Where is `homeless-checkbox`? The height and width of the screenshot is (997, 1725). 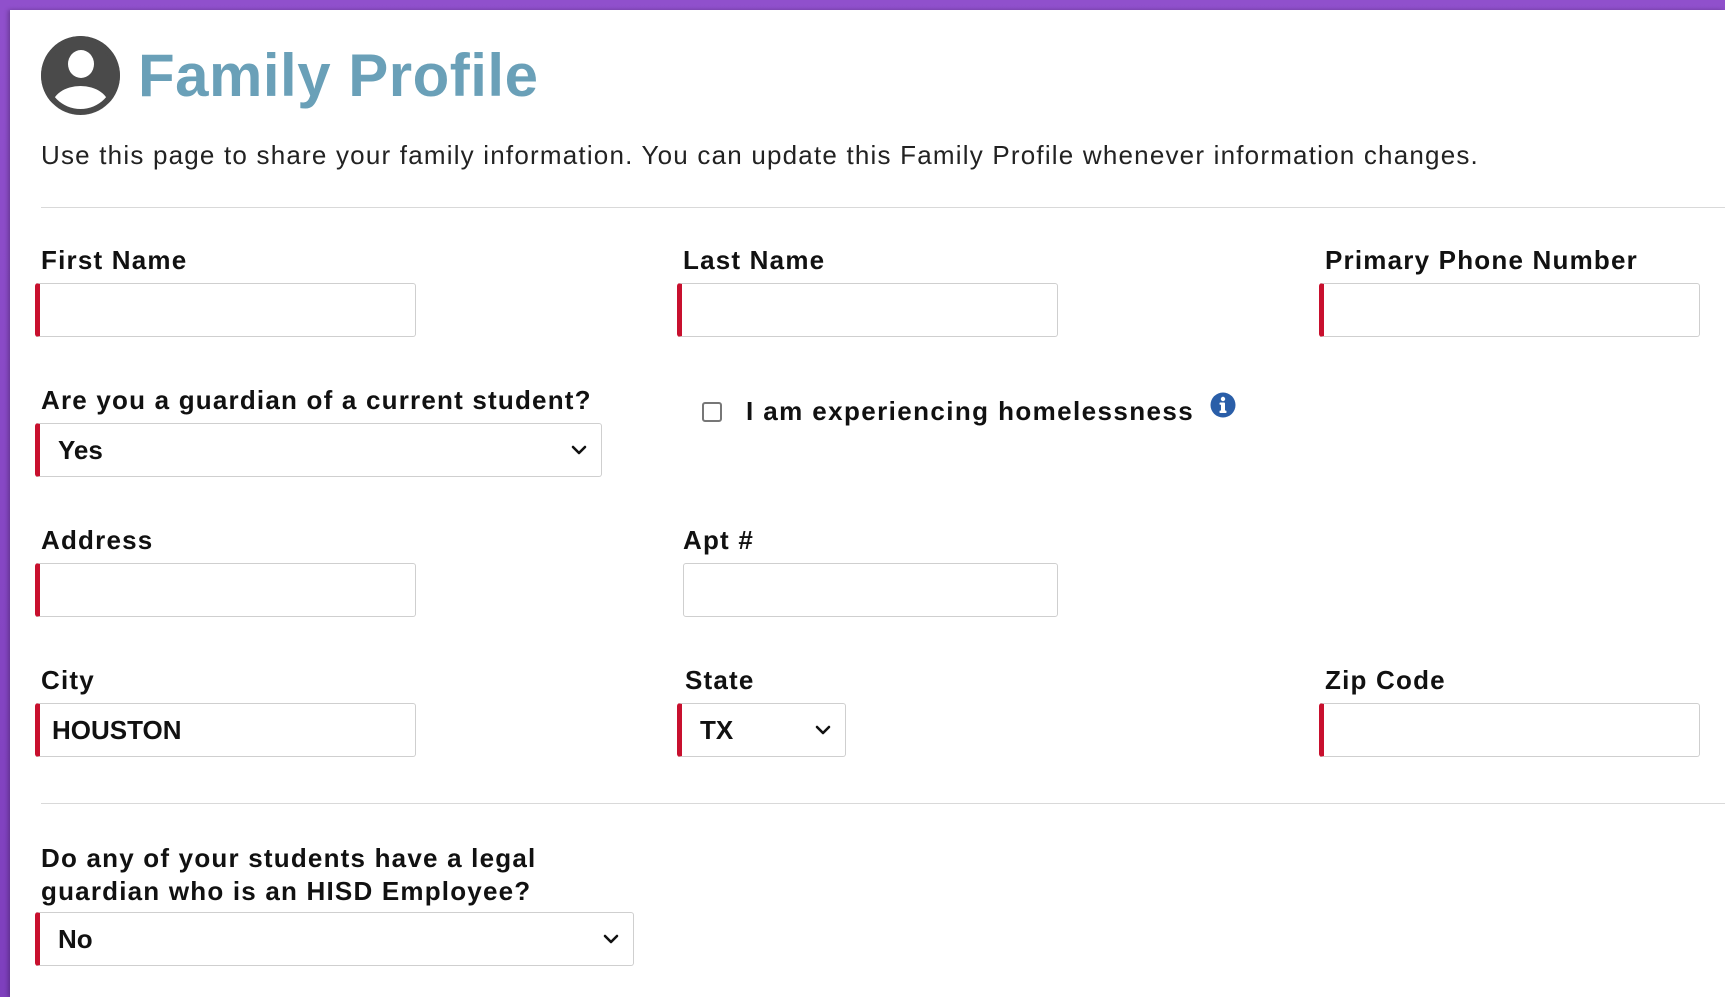
homeless-checkbox is located at coordinates (712, 411).